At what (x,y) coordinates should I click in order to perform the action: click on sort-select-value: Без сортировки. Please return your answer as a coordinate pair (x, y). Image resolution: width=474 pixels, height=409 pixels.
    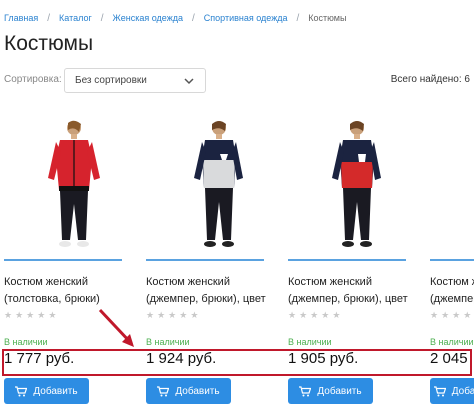
    Looking at the image, I should click on (111, 80).